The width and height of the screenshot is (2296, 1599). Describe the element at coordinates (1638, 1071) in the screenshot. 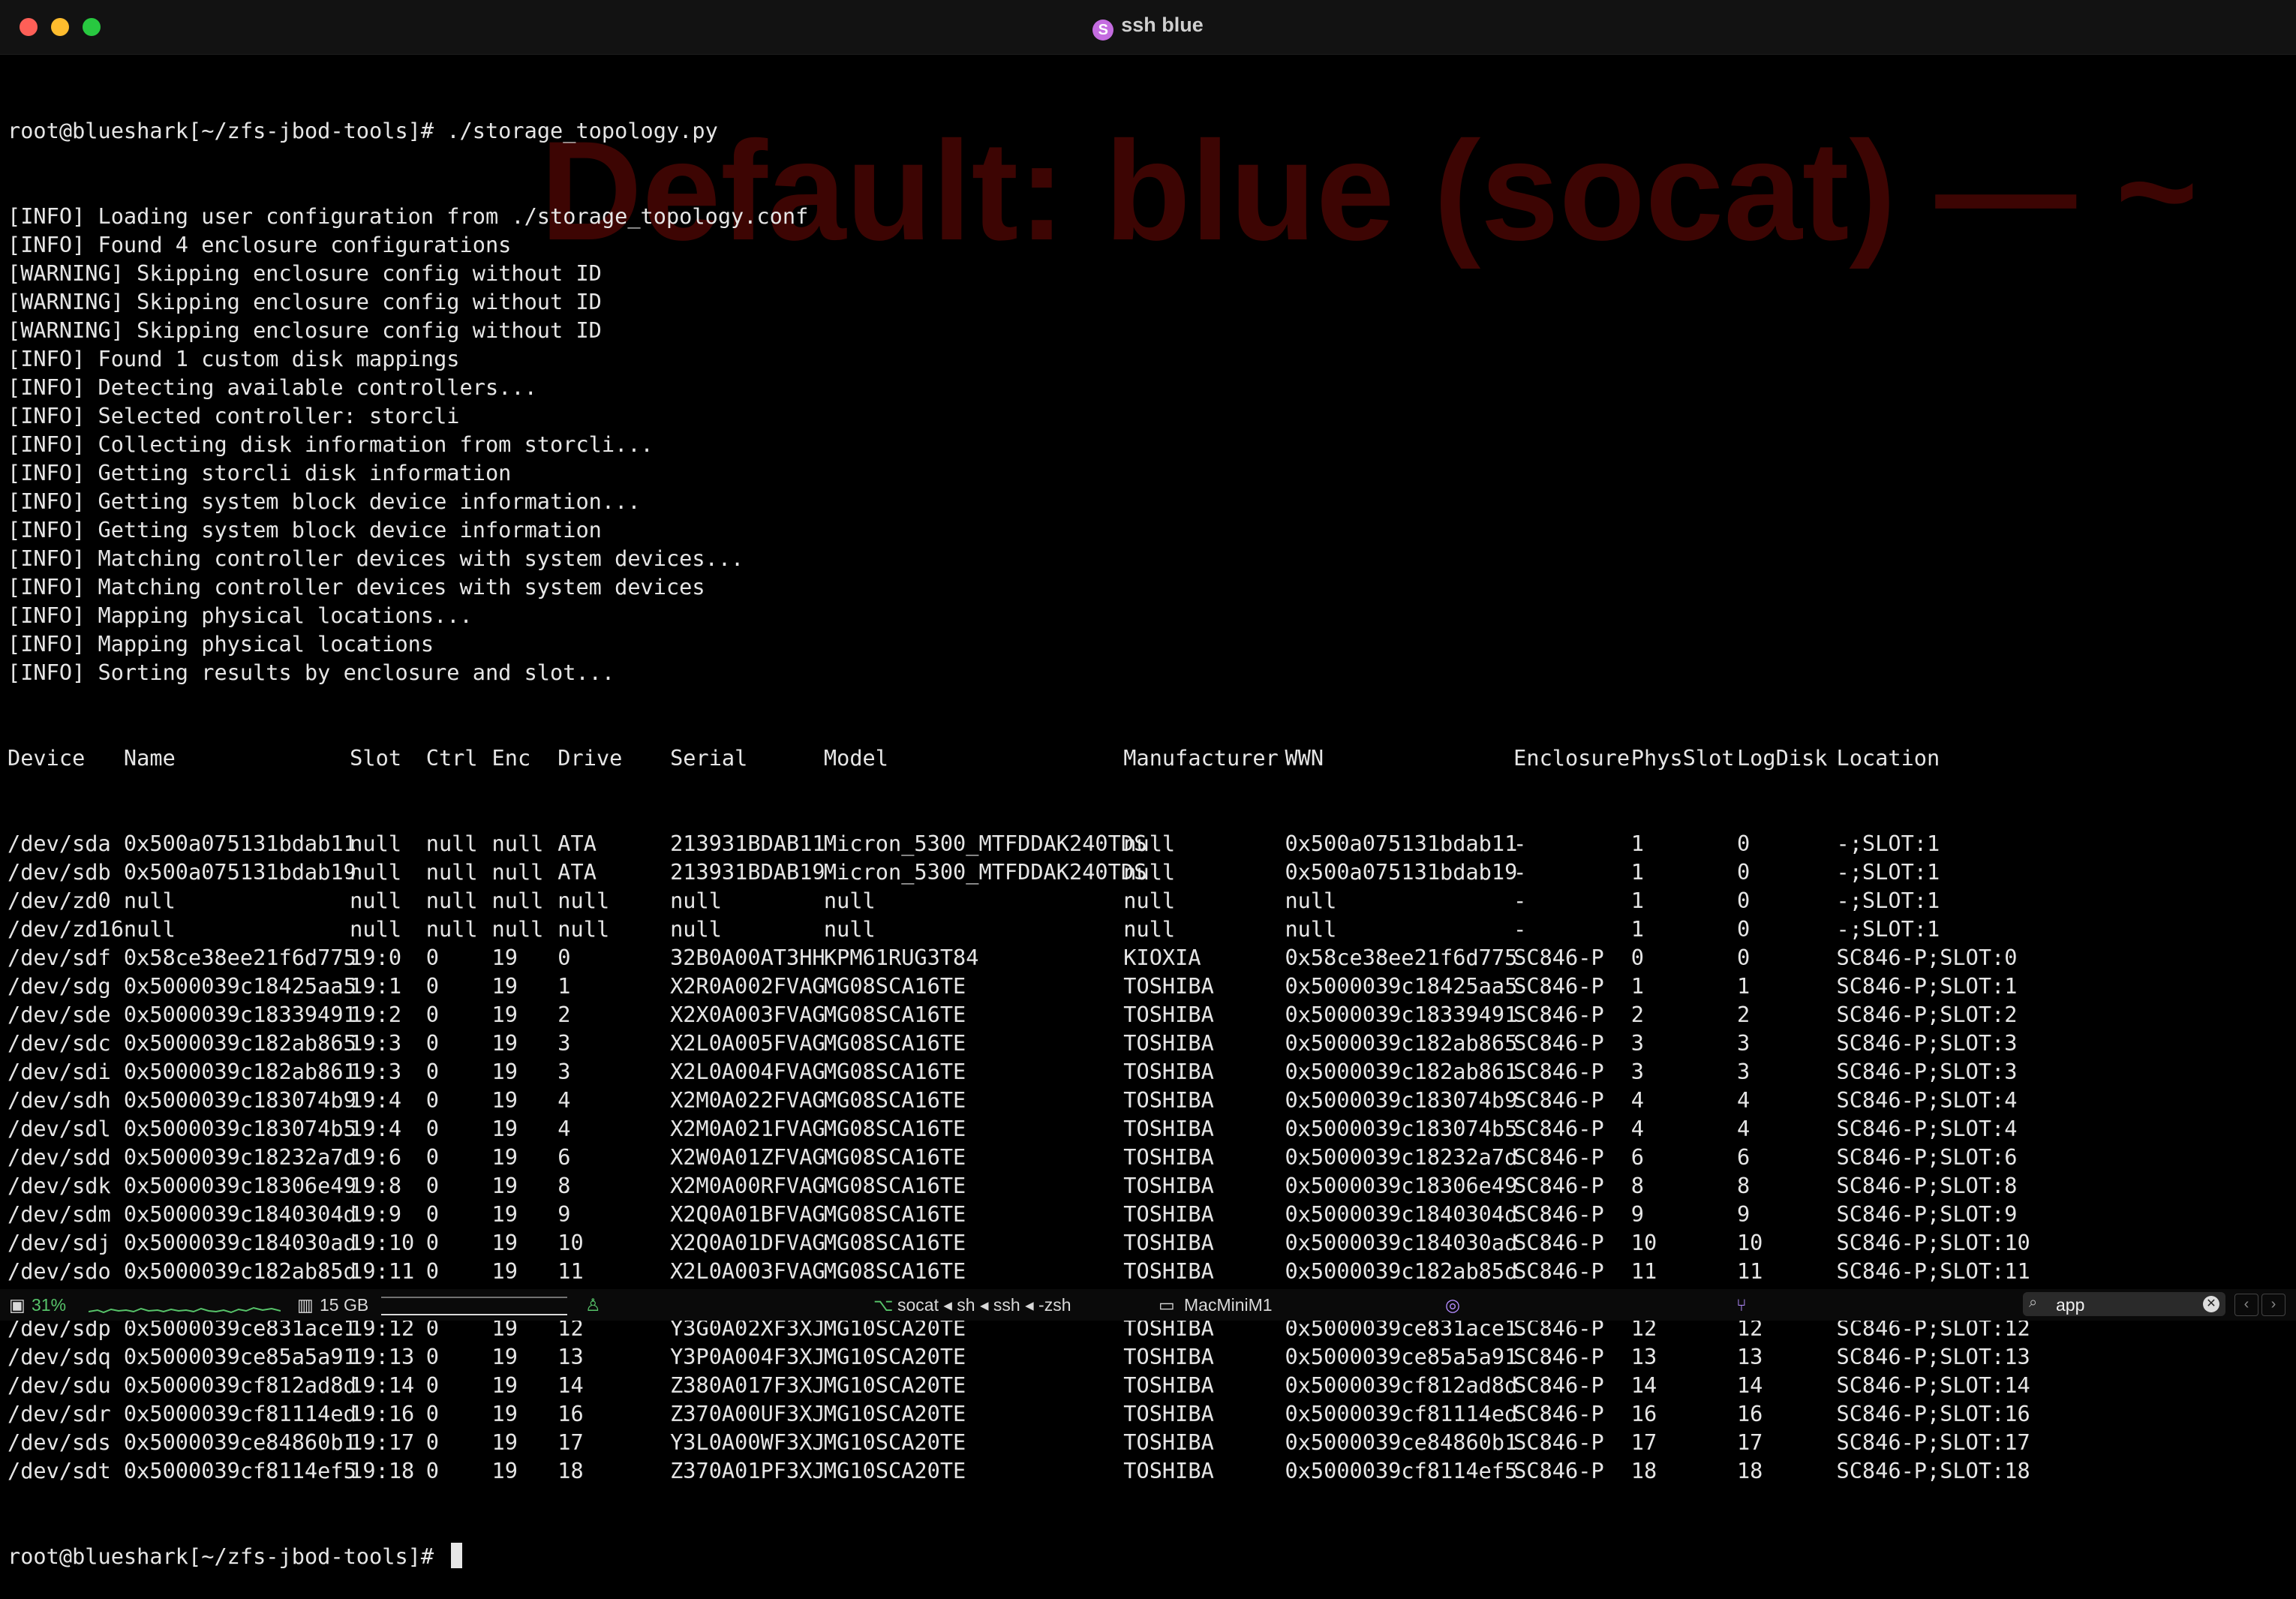

I see `table-cell: 3` at that location.